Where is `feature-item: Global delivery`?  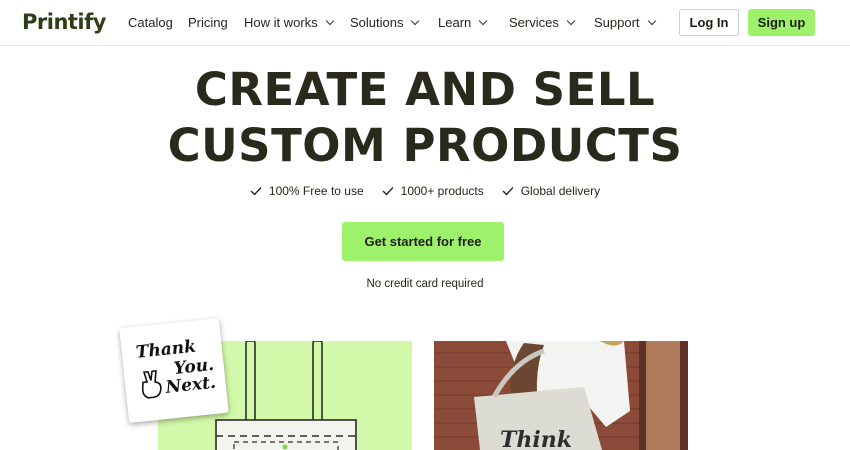 feature-item: Global delivery is located at coordinates (551, 191).